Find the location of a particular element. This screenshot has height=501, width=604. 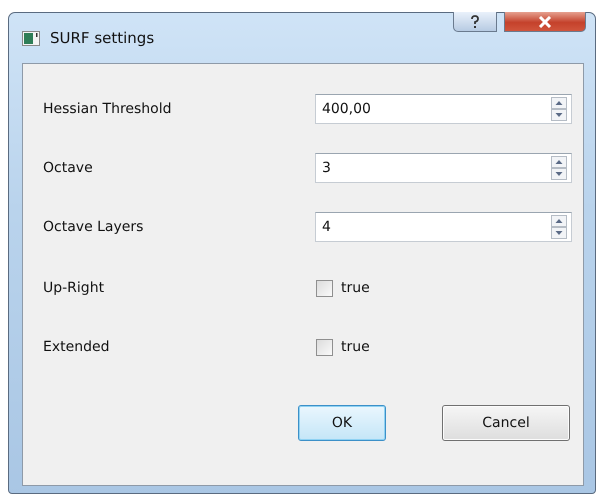

default-button: OK is located at coordinates (342, 423).